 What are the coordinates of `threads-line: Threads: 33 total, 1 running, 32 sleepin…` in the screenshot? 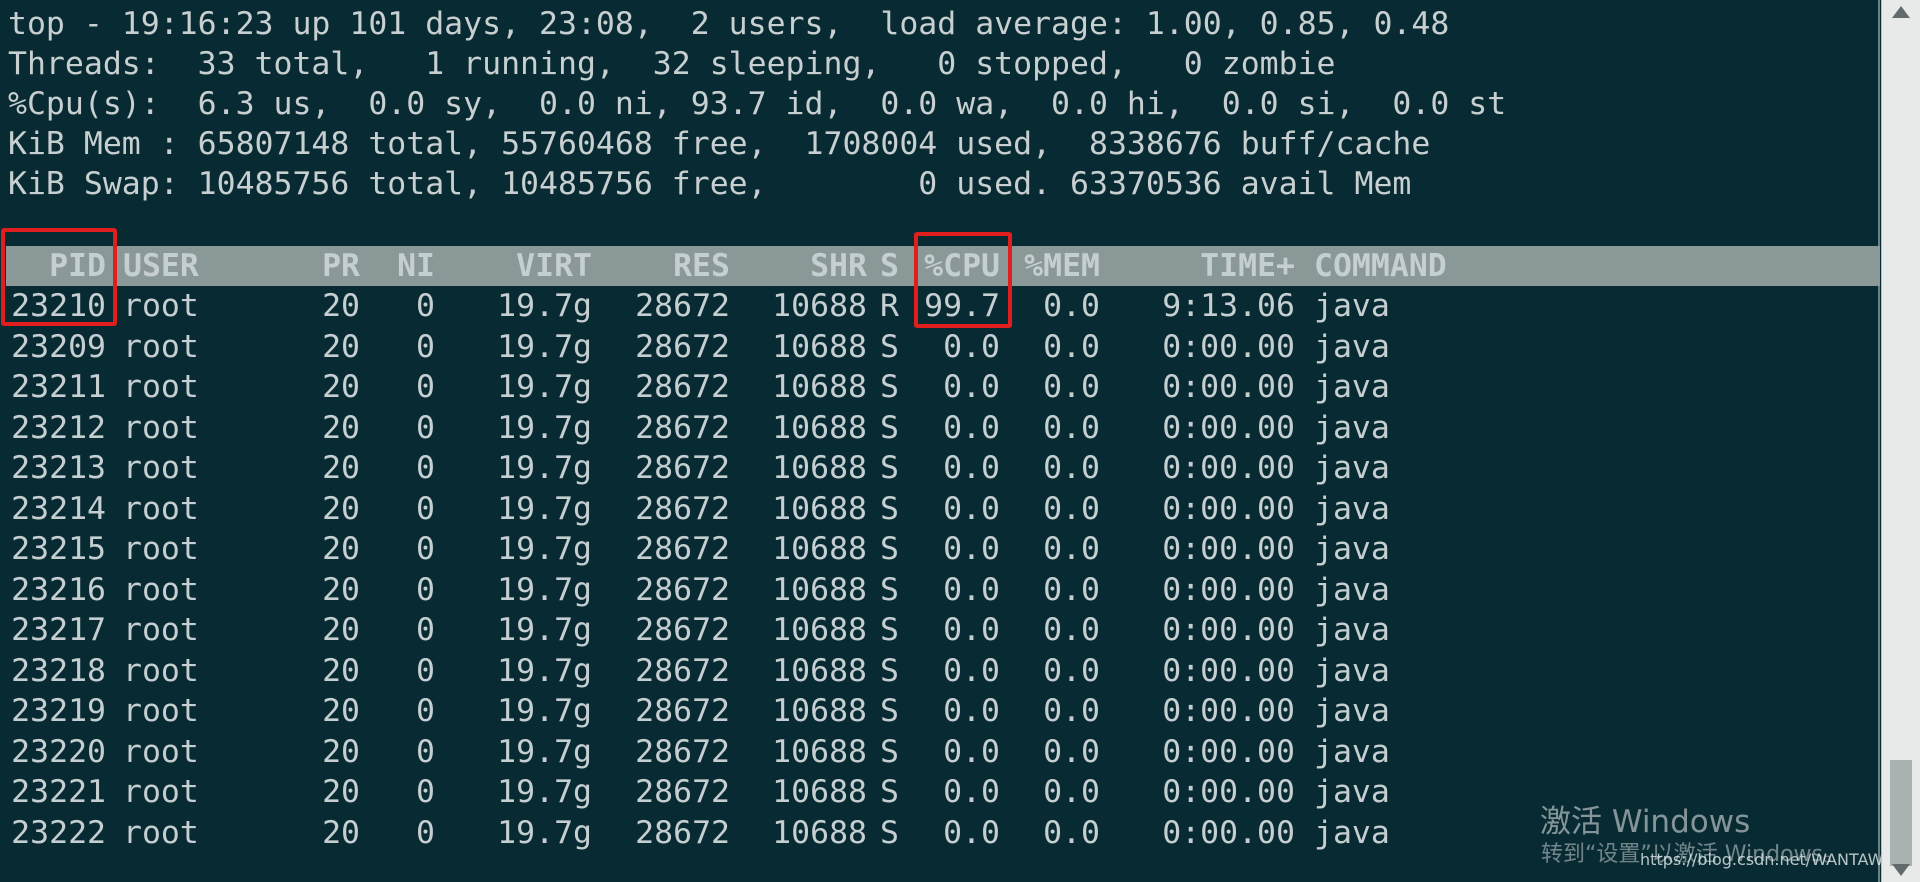 It's located at (672, 64).